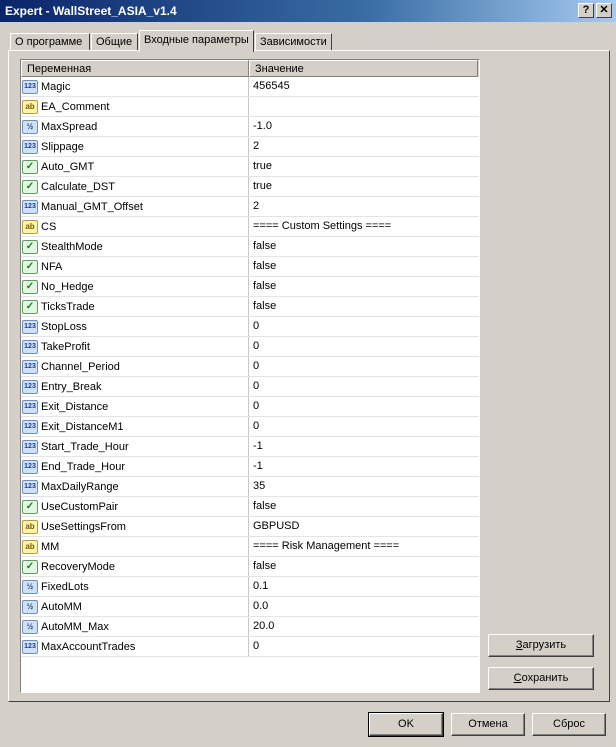 Image resolution: width=616 pixels, height=747 pixels. What do you see at coordinates (135, 526) in the screenshot?
I see `variable-cell: ab UseSettingsFrom` at bounding box center [135, 526].